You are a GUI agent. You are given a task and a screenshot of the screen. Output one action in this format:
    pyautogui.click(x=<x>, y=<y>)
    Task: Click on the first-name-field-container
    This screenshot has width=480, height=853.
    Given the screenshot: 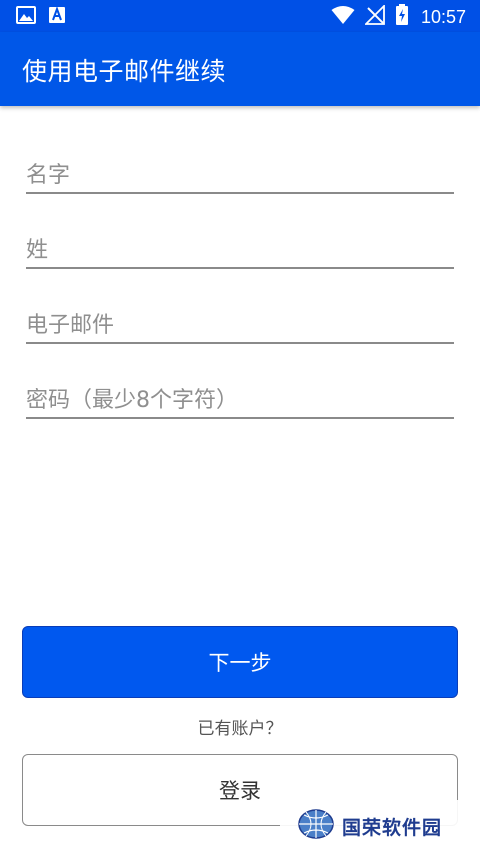 What is the action you would take?
    pyautogui.click(x=240, y=173)
    